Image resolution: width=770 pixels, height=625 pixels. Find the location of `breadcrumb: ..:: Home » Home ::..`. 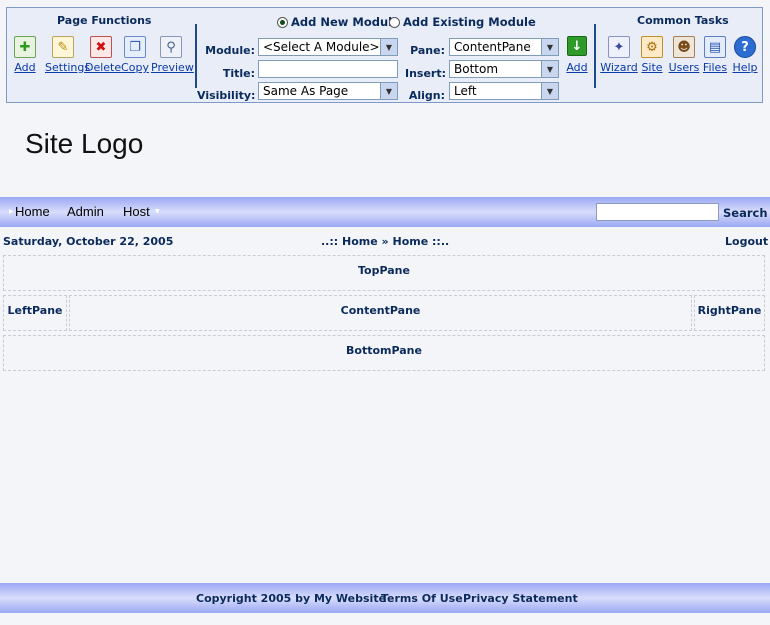

breadcrumb: ..:: Home » Home ::.. is located at coordinates (385, 241).